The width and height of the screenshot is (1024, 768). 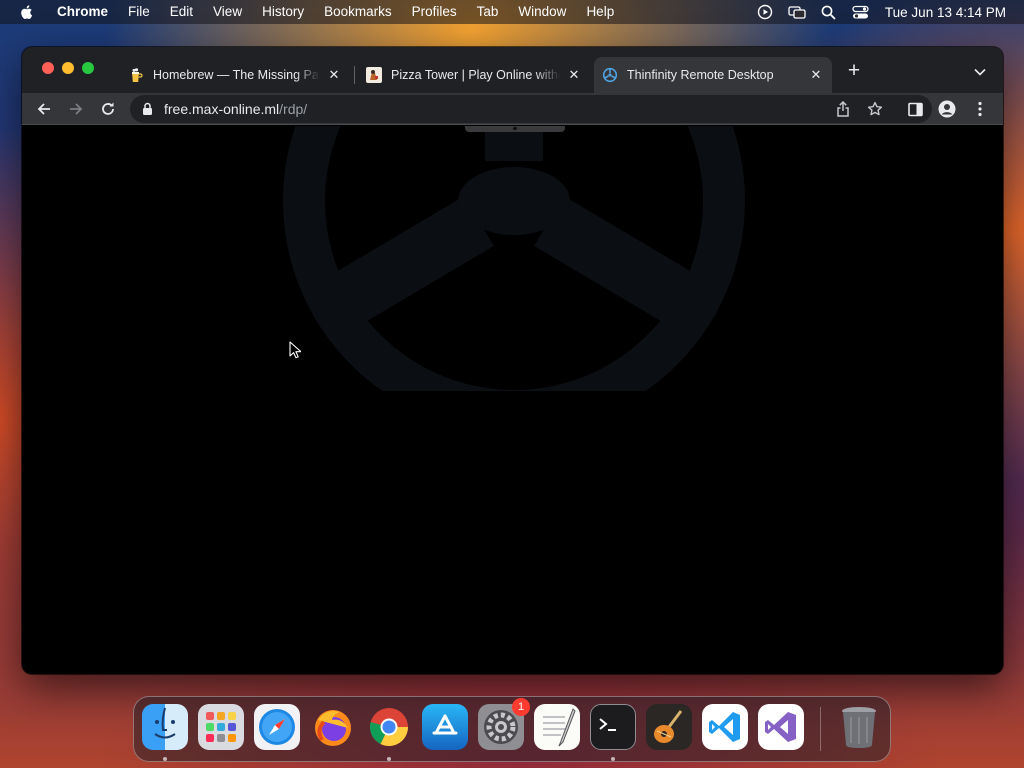 I want to click on profile-icon, so click(x=947, y=109).